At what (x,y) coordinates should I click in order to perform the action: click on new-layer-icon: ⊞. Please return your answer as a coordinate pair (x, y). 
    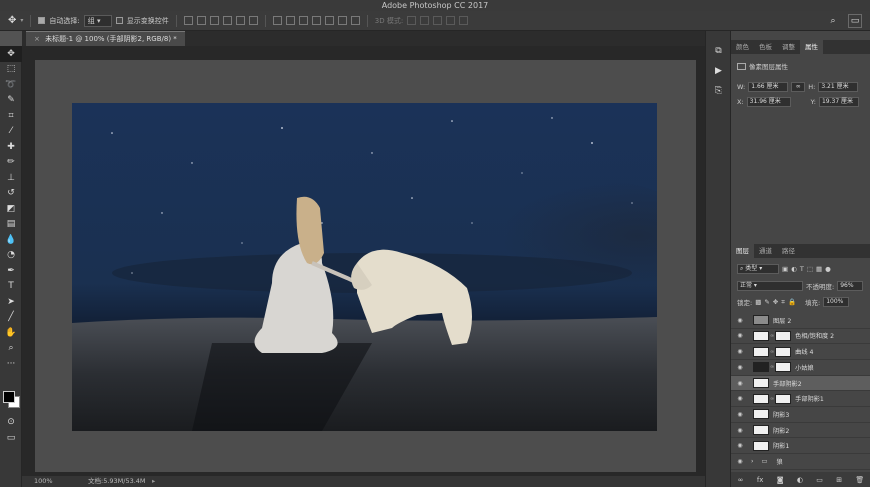
    Looking at the image, I should click on (839, 480).